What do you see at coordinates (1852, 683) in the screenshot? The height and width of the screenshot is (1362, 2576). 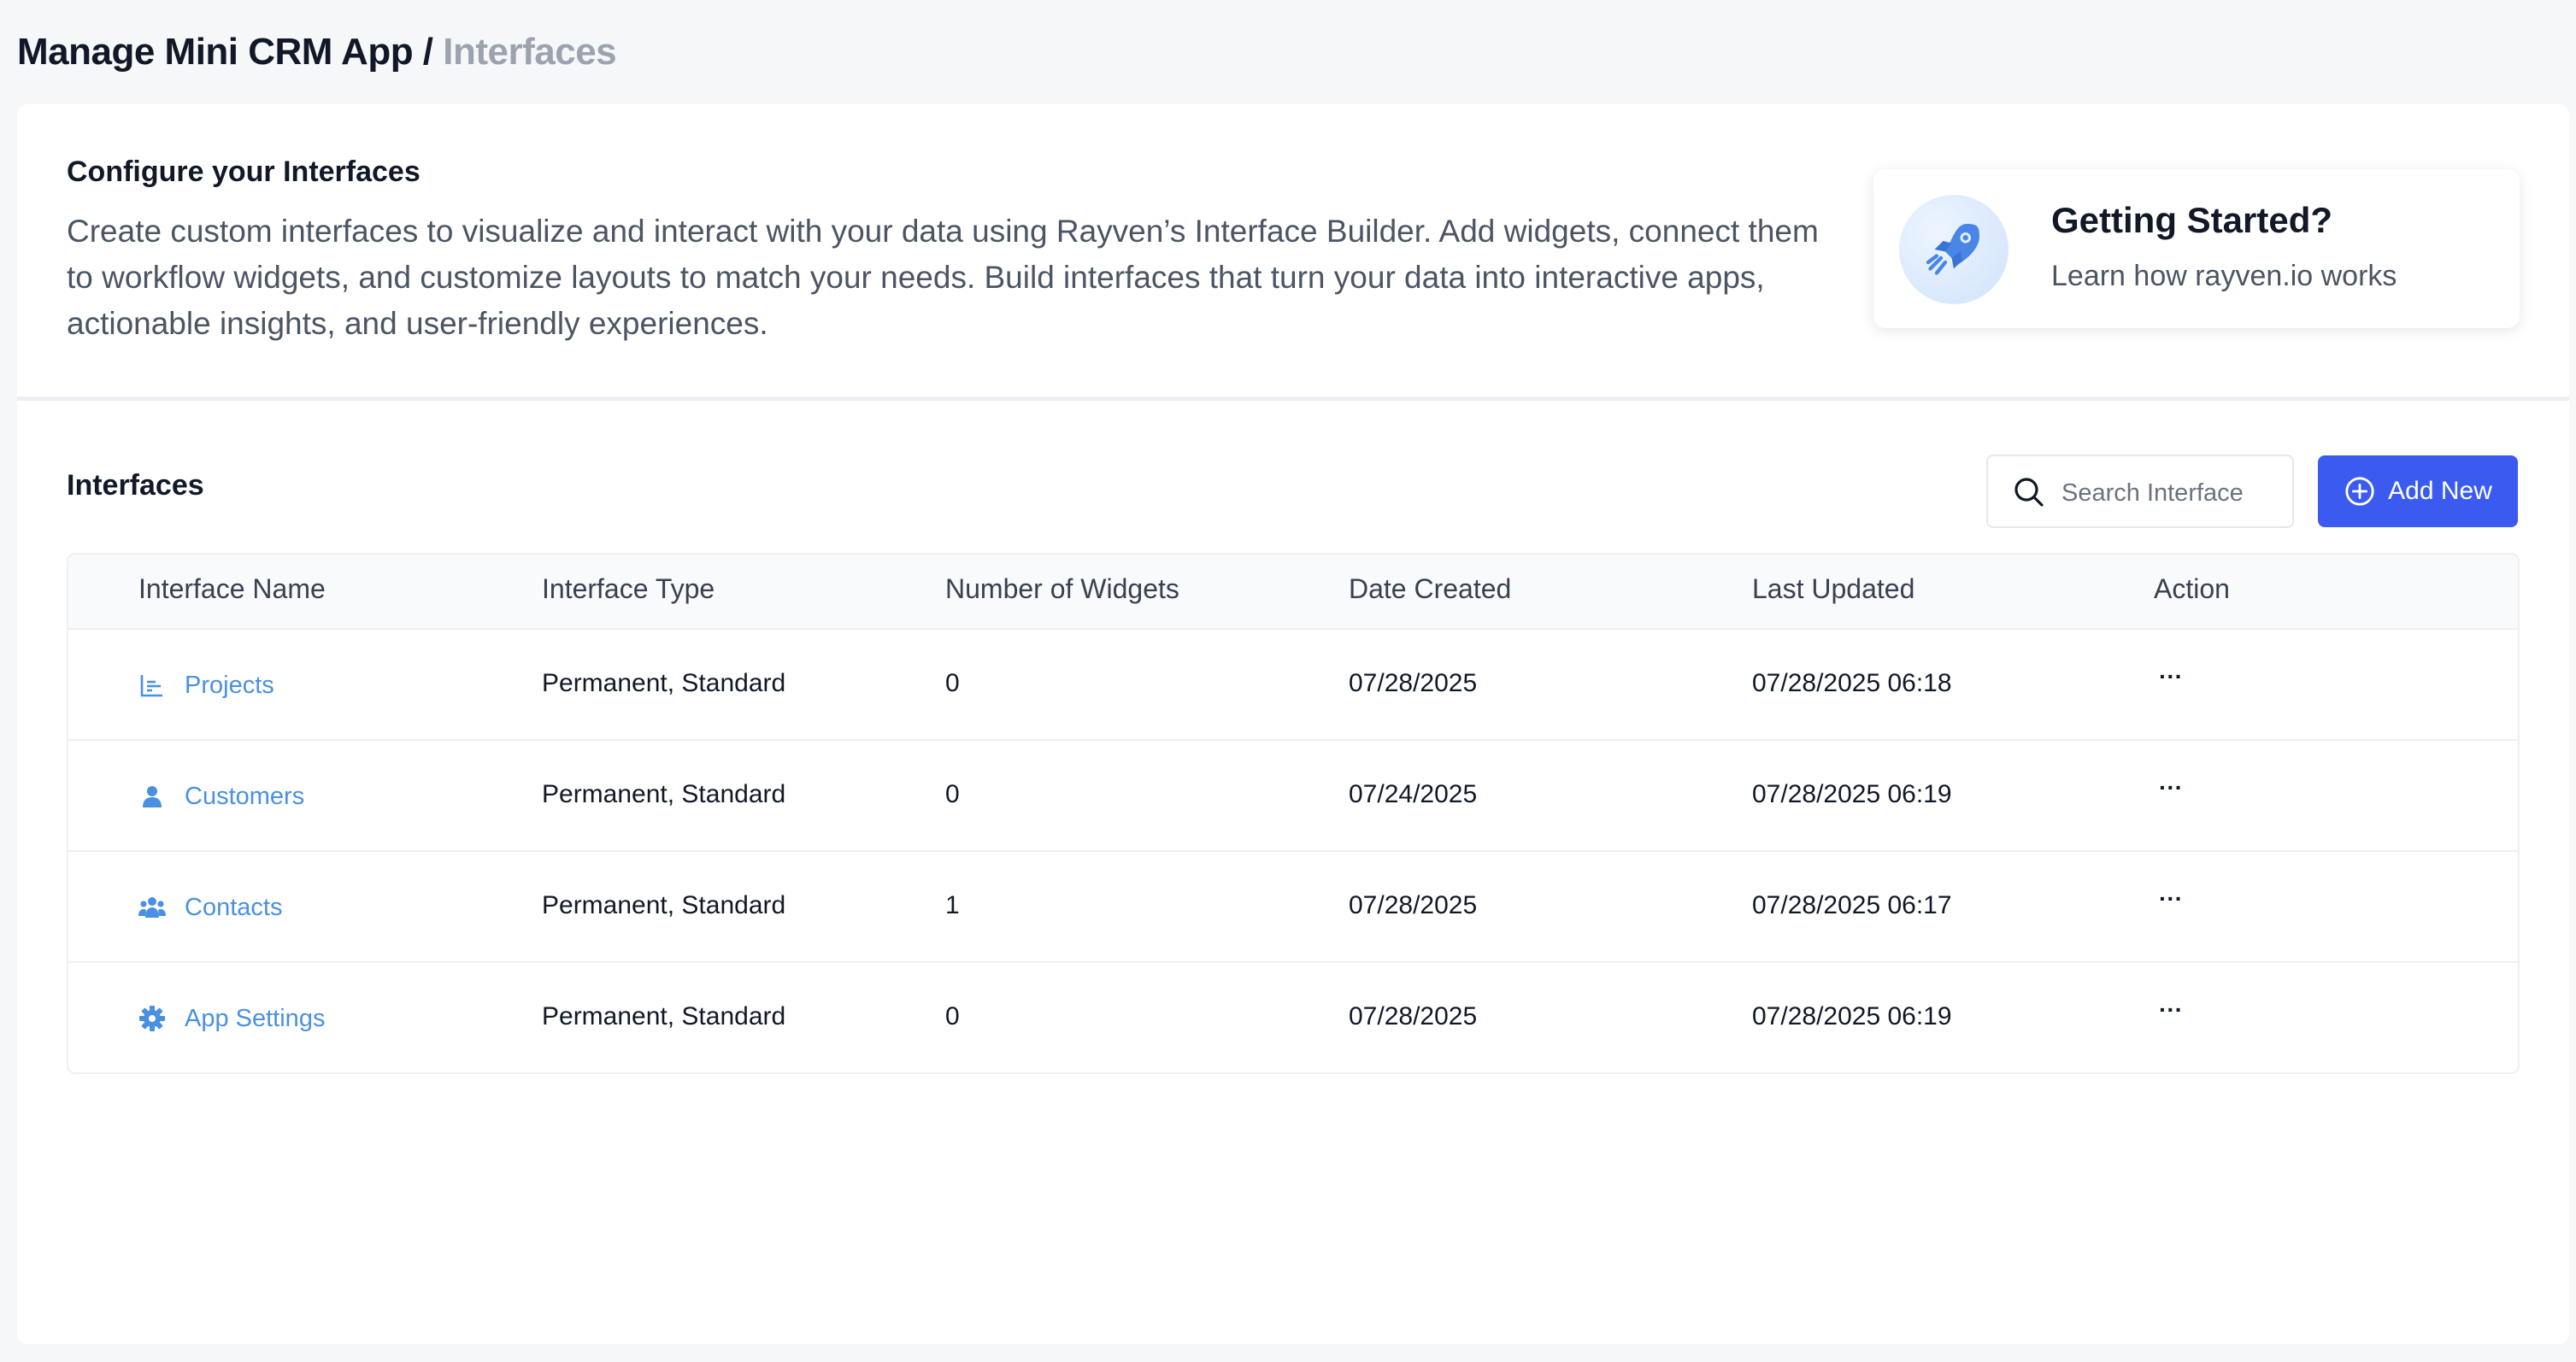 I see `last-updated: 07/28/2025 06:18` at bounding box center [1852, 683].